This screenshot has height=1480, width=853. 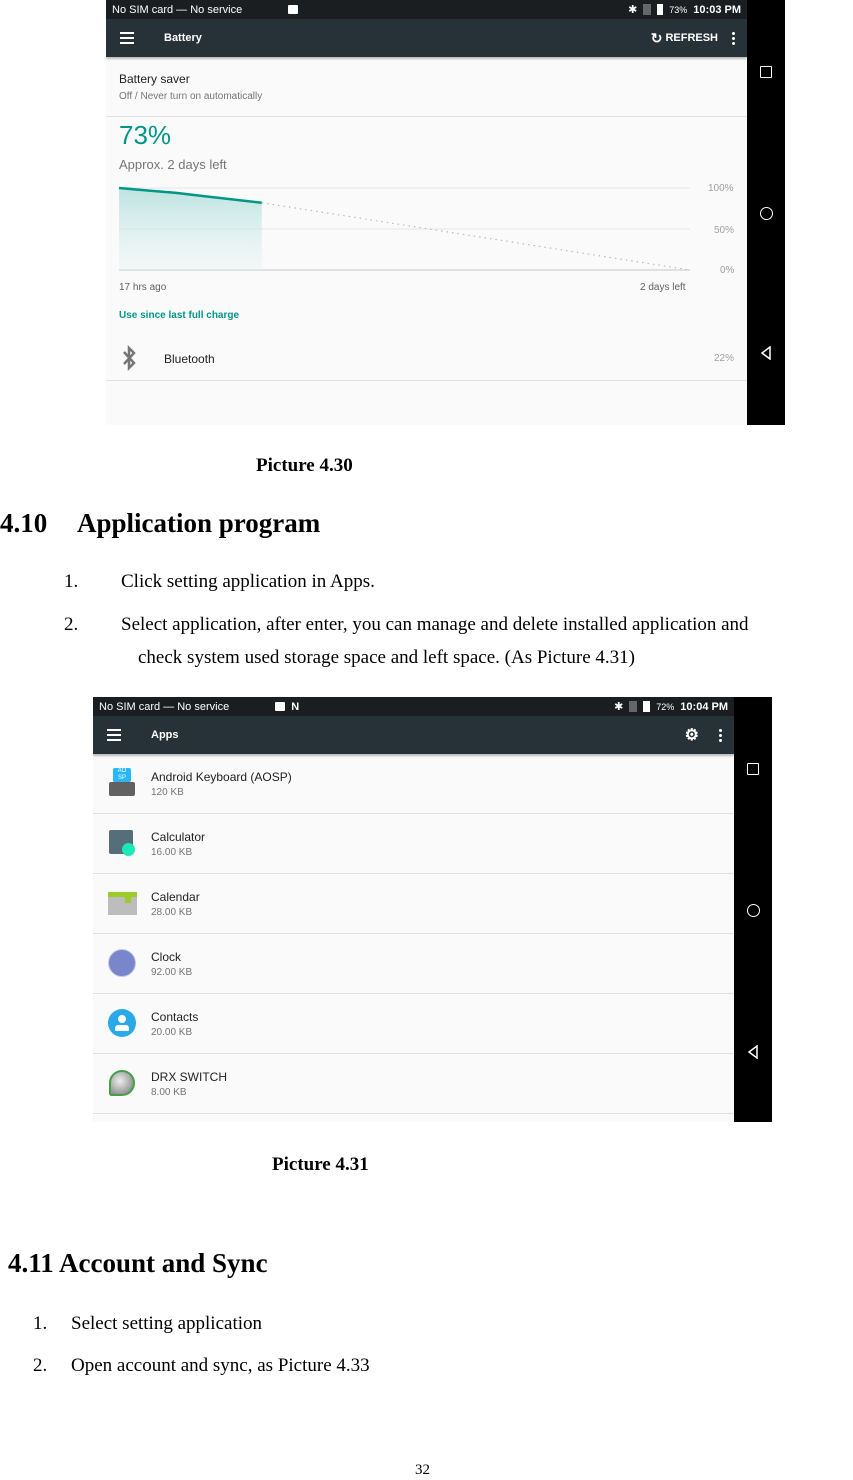 What do you see at coordinates (476, 236) in the screenshot?
I see `projection-line` at bounding box center [476, 236].